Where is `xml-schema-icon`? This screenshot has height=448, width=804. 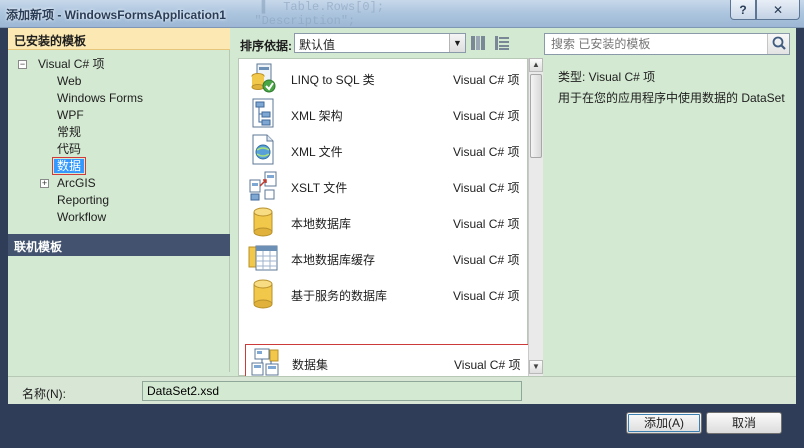
xml-schema-icon is located at coordinates (263, 113).